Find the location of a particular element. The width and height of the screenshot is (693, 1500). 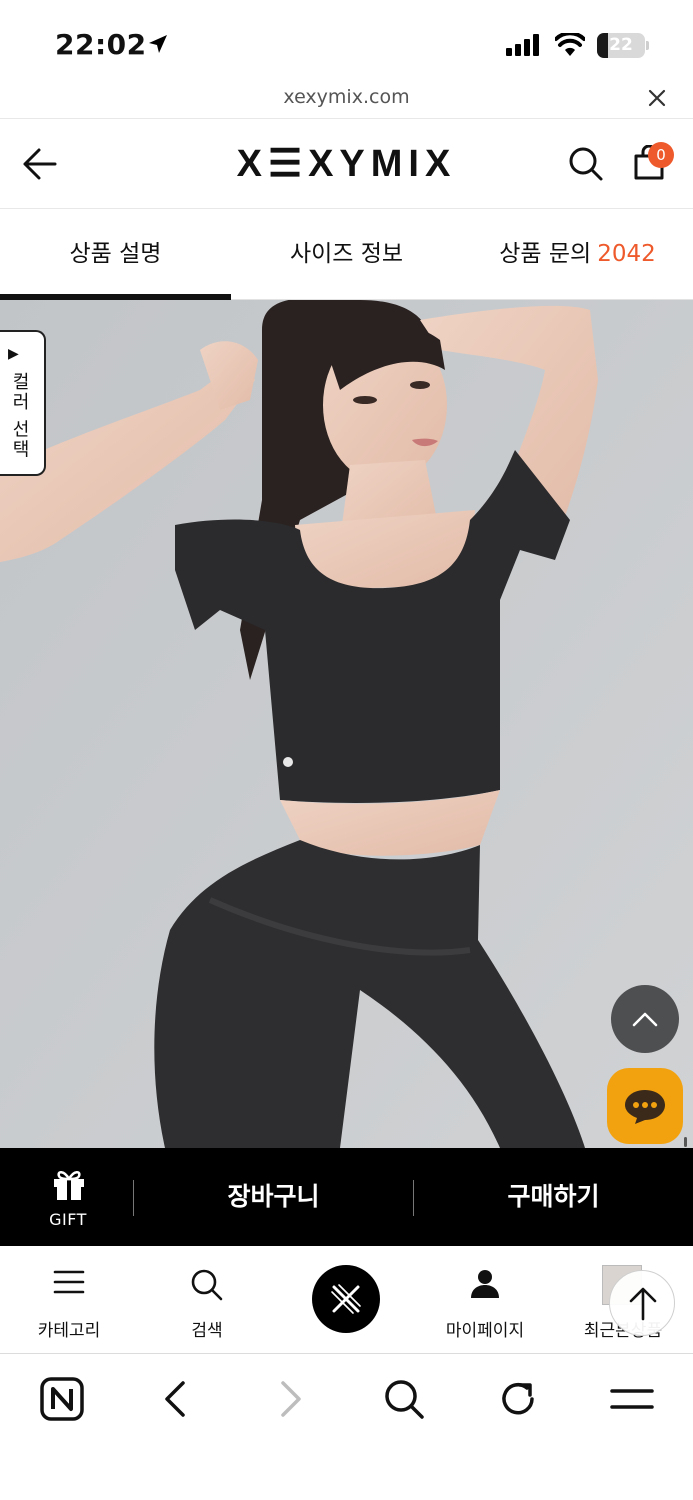

gift-button: GIFT is located at coordinates (68, 1199).